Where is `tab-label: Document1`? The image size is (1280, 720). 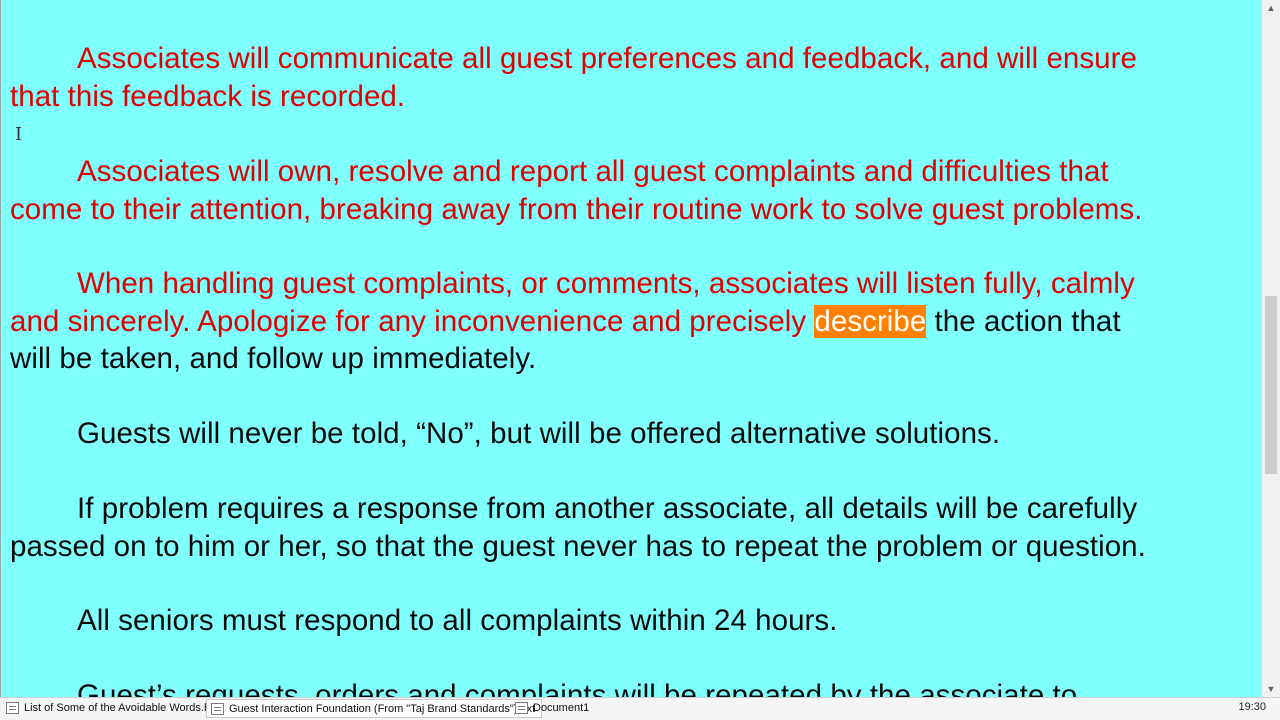 tab-label: Document1 is located at coordinates (561, 708).